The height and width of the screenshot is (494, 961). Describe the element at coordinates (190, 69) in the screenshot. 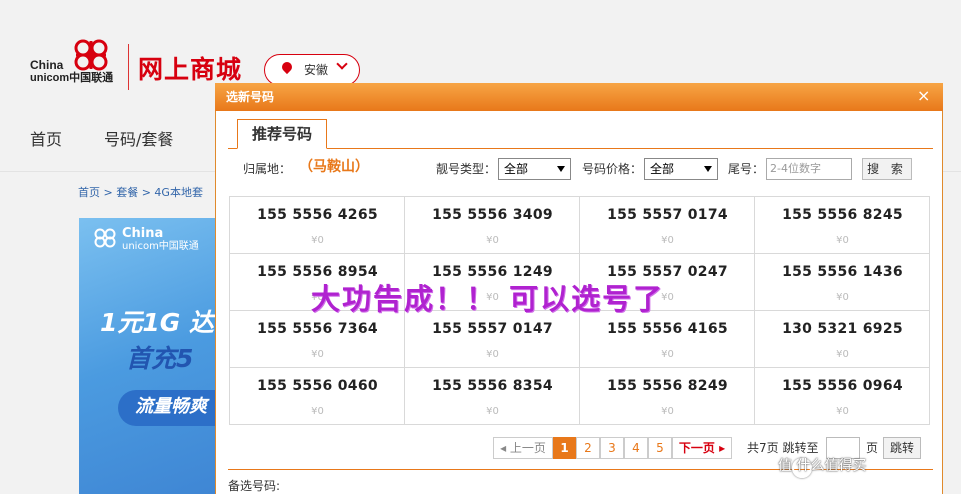

I see `mall-title: 网上商城` at that location.